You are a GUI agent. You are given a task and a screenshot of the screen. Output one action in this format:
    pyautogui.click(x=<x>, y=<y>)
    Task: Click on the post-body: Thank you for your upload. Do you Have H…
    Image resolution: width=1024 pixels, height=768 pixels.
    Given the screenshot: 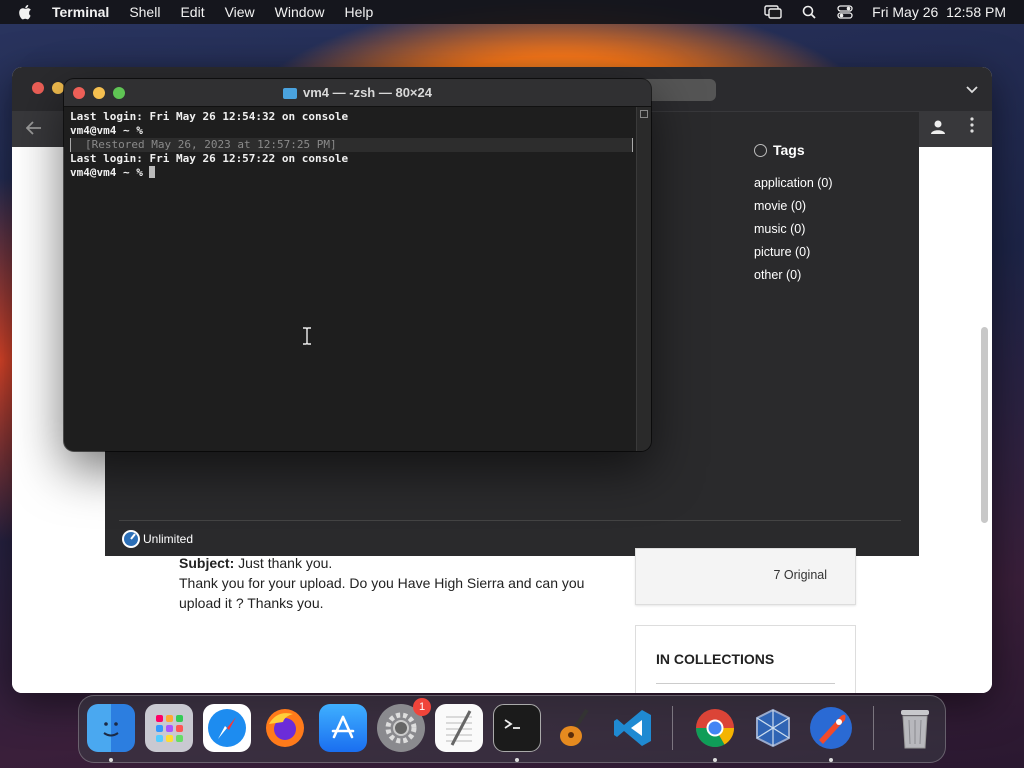 What is the action you would take?
    pyautogui.click(x=382, y=593)
    